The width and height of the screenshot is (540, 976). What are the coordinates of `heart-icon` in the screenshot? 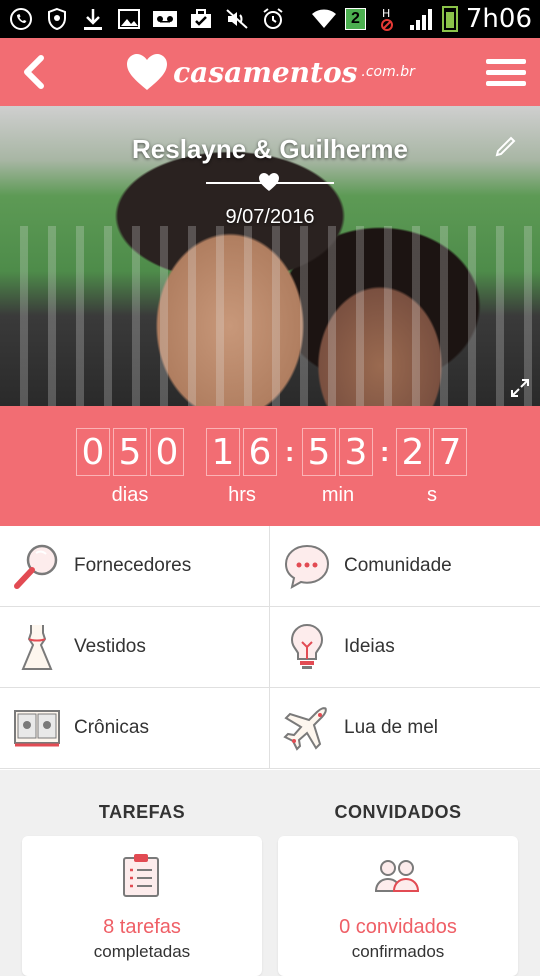 It's located at (269, 183).